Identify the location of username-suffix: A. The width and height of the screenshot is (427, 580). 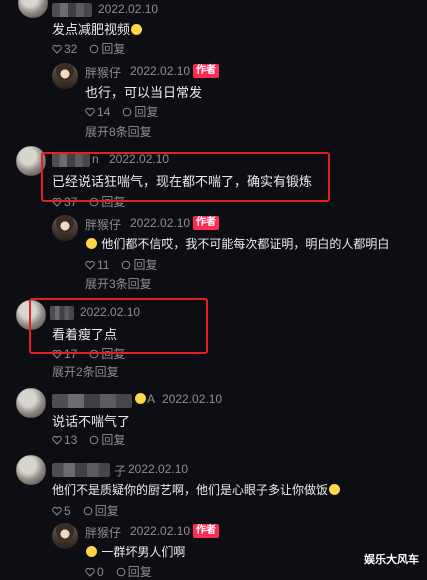
(144, 399).